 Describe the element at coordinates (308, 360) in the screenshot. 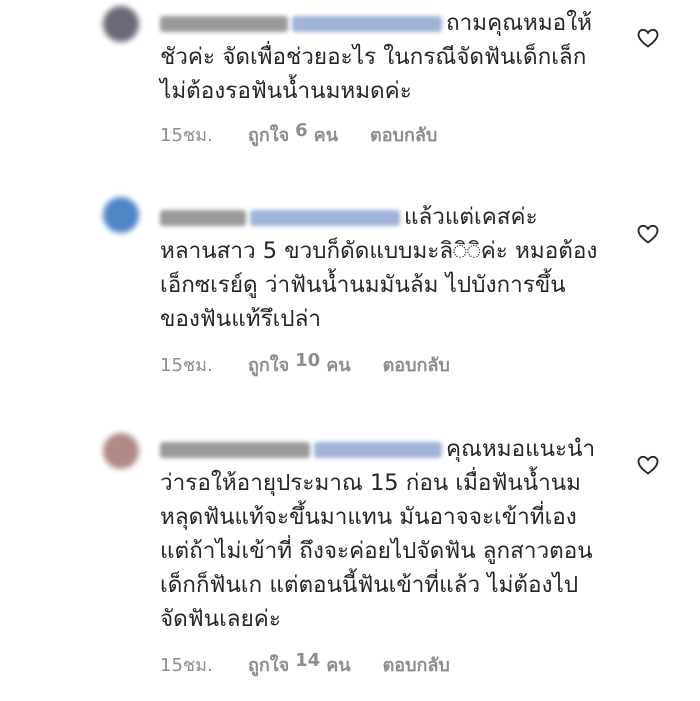

I see `likes-number: 10` at that location.